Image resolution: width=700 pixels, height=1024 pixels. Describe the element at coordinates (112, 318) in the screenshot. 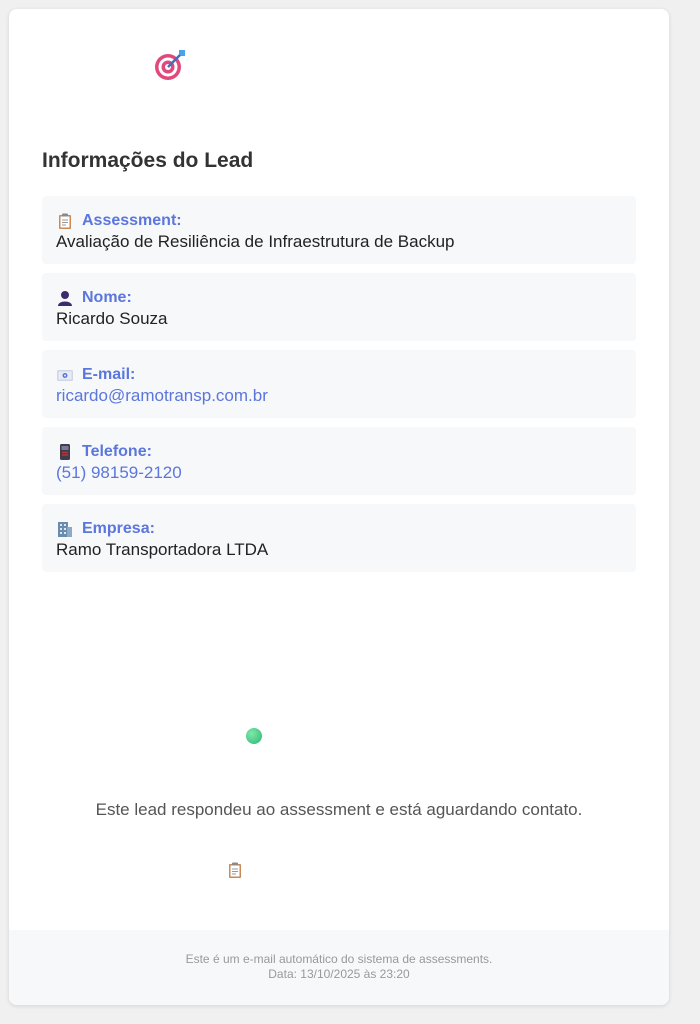

I see `name-value: Ricardo Souza` at that location.